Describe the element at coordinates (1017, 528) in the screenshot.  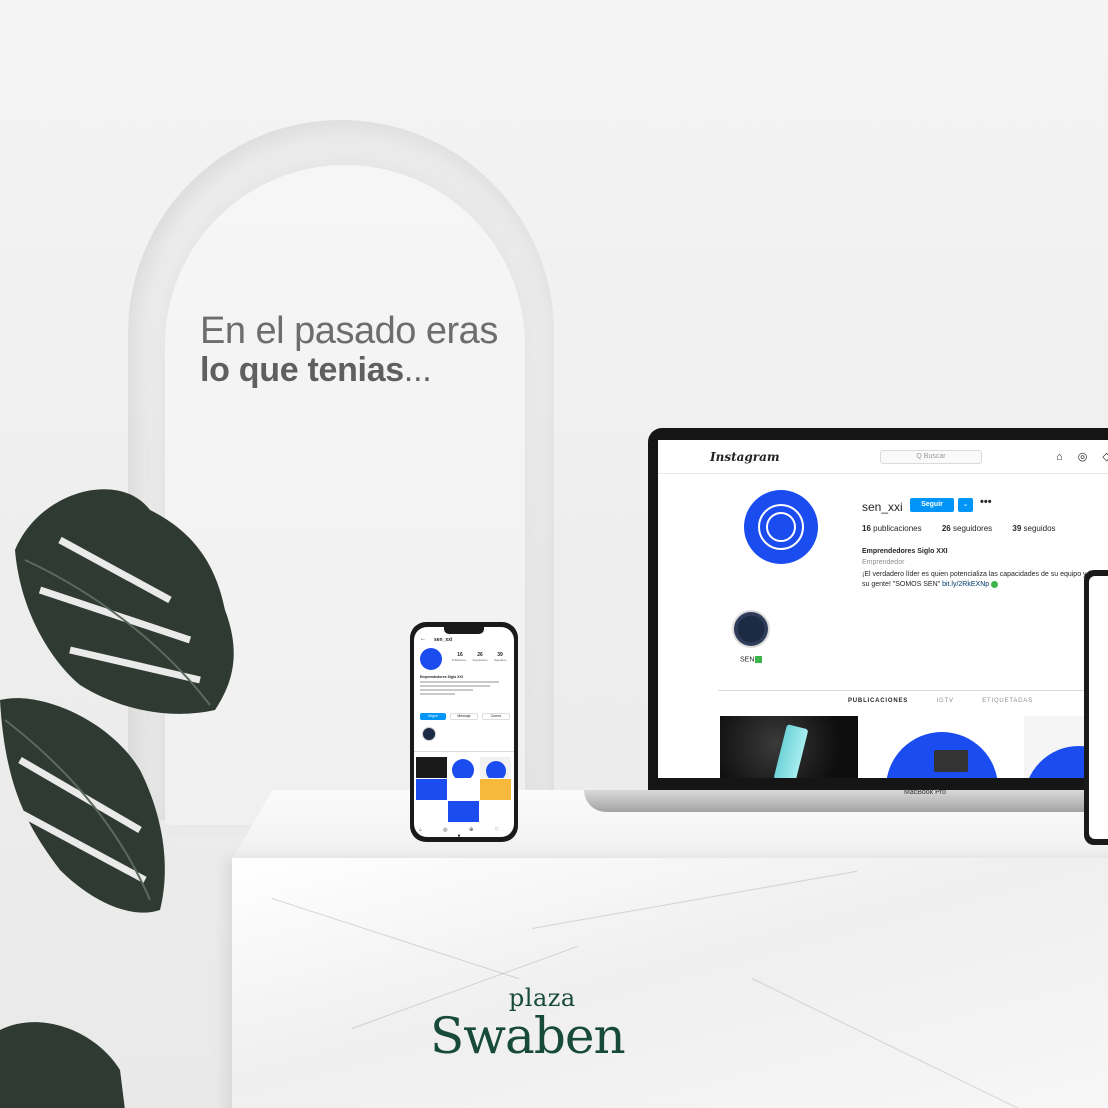
I see `stat-following-value: 39` at that location.